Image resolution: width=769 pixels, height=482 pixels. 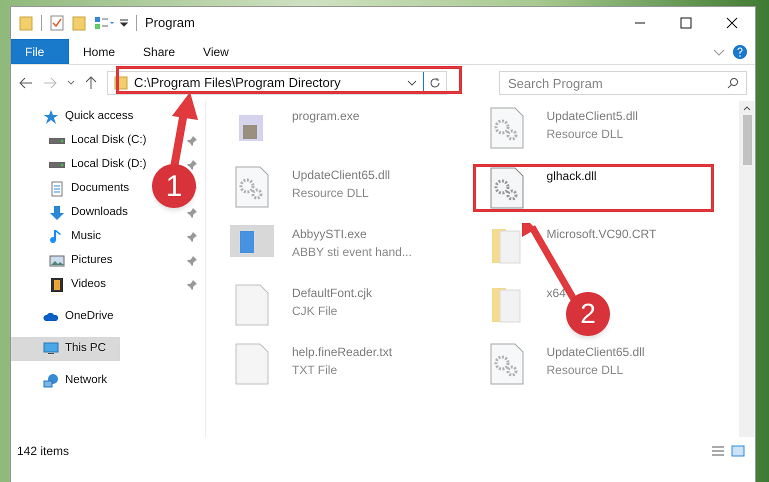 What do you see at coordinates (295, 128) in the screenshot?
I see `file-item: program.exe` at bounding box center [295, 128].